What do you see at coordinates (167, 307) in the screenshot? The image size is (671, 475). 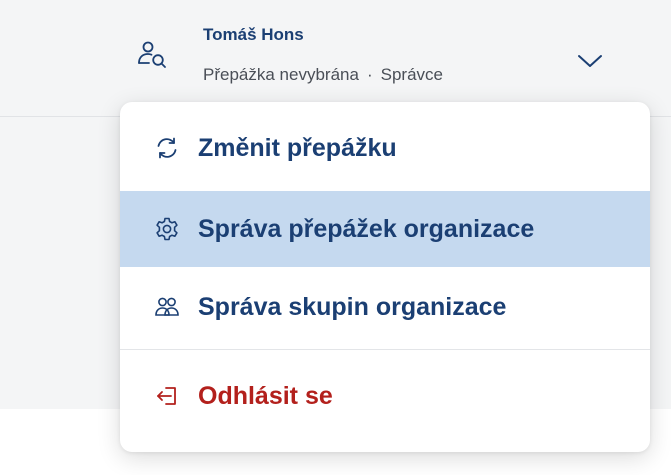 I see `users-icon` at bounding box center [167, 307].